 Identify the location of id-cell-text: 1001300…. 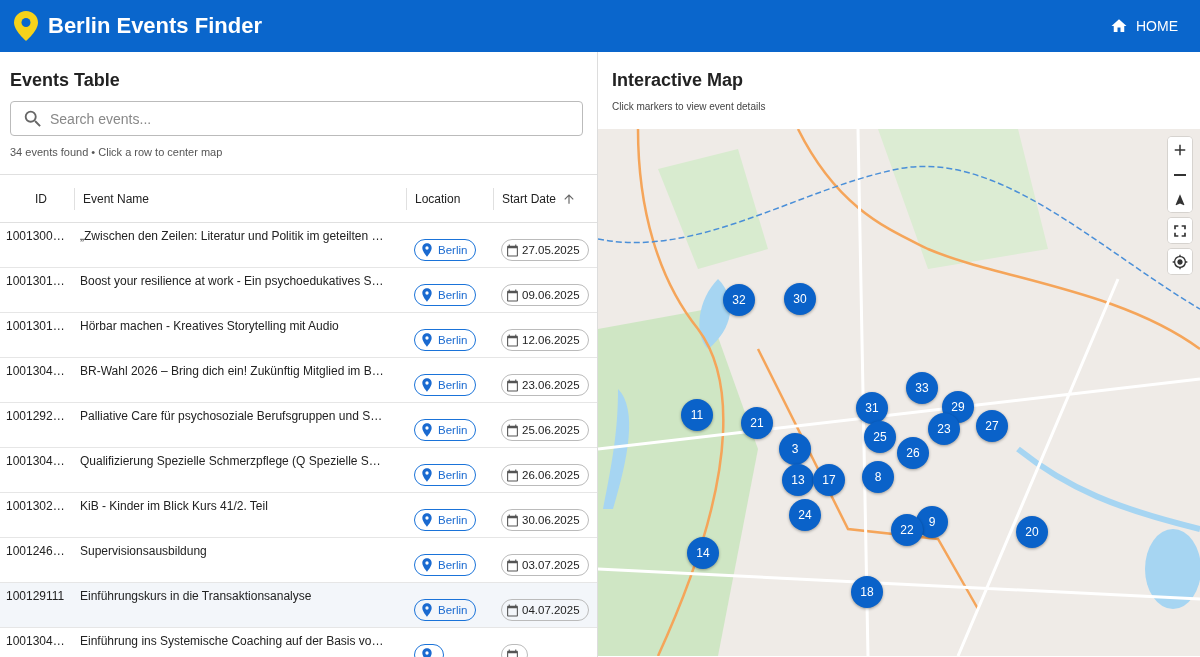
(35, 236).